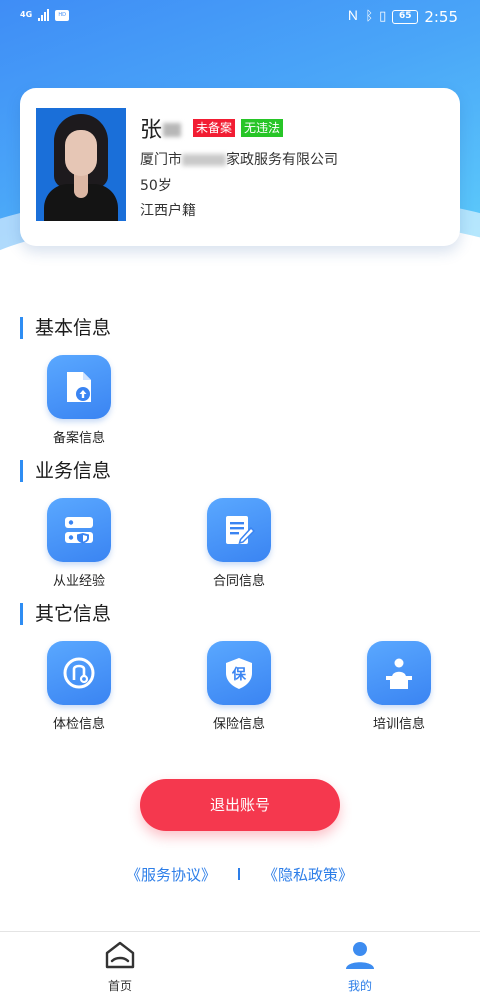 The height and width of the screenshot is (997, 480). Describe the element at coordinates (240, 18) in the screenshot. I see `status-bar: 4G HD Ｎ ᛒ ▯ 65 2:55` at that location.